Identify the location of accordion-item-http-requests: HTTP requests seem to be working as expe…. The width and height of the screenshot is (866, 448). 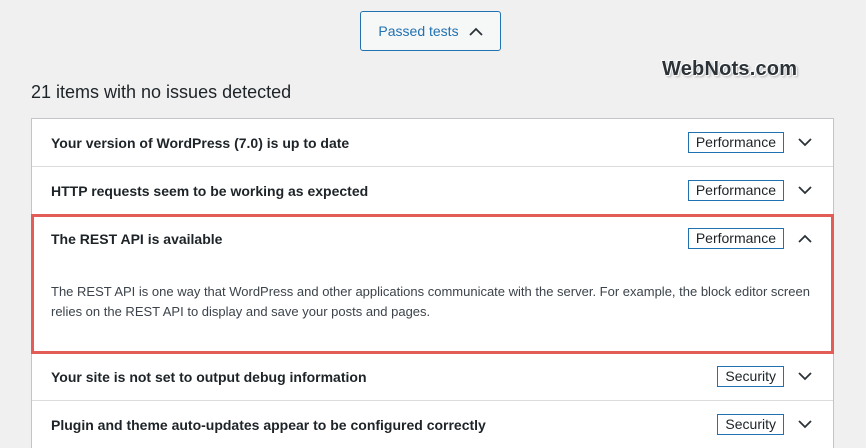
(432, 191).